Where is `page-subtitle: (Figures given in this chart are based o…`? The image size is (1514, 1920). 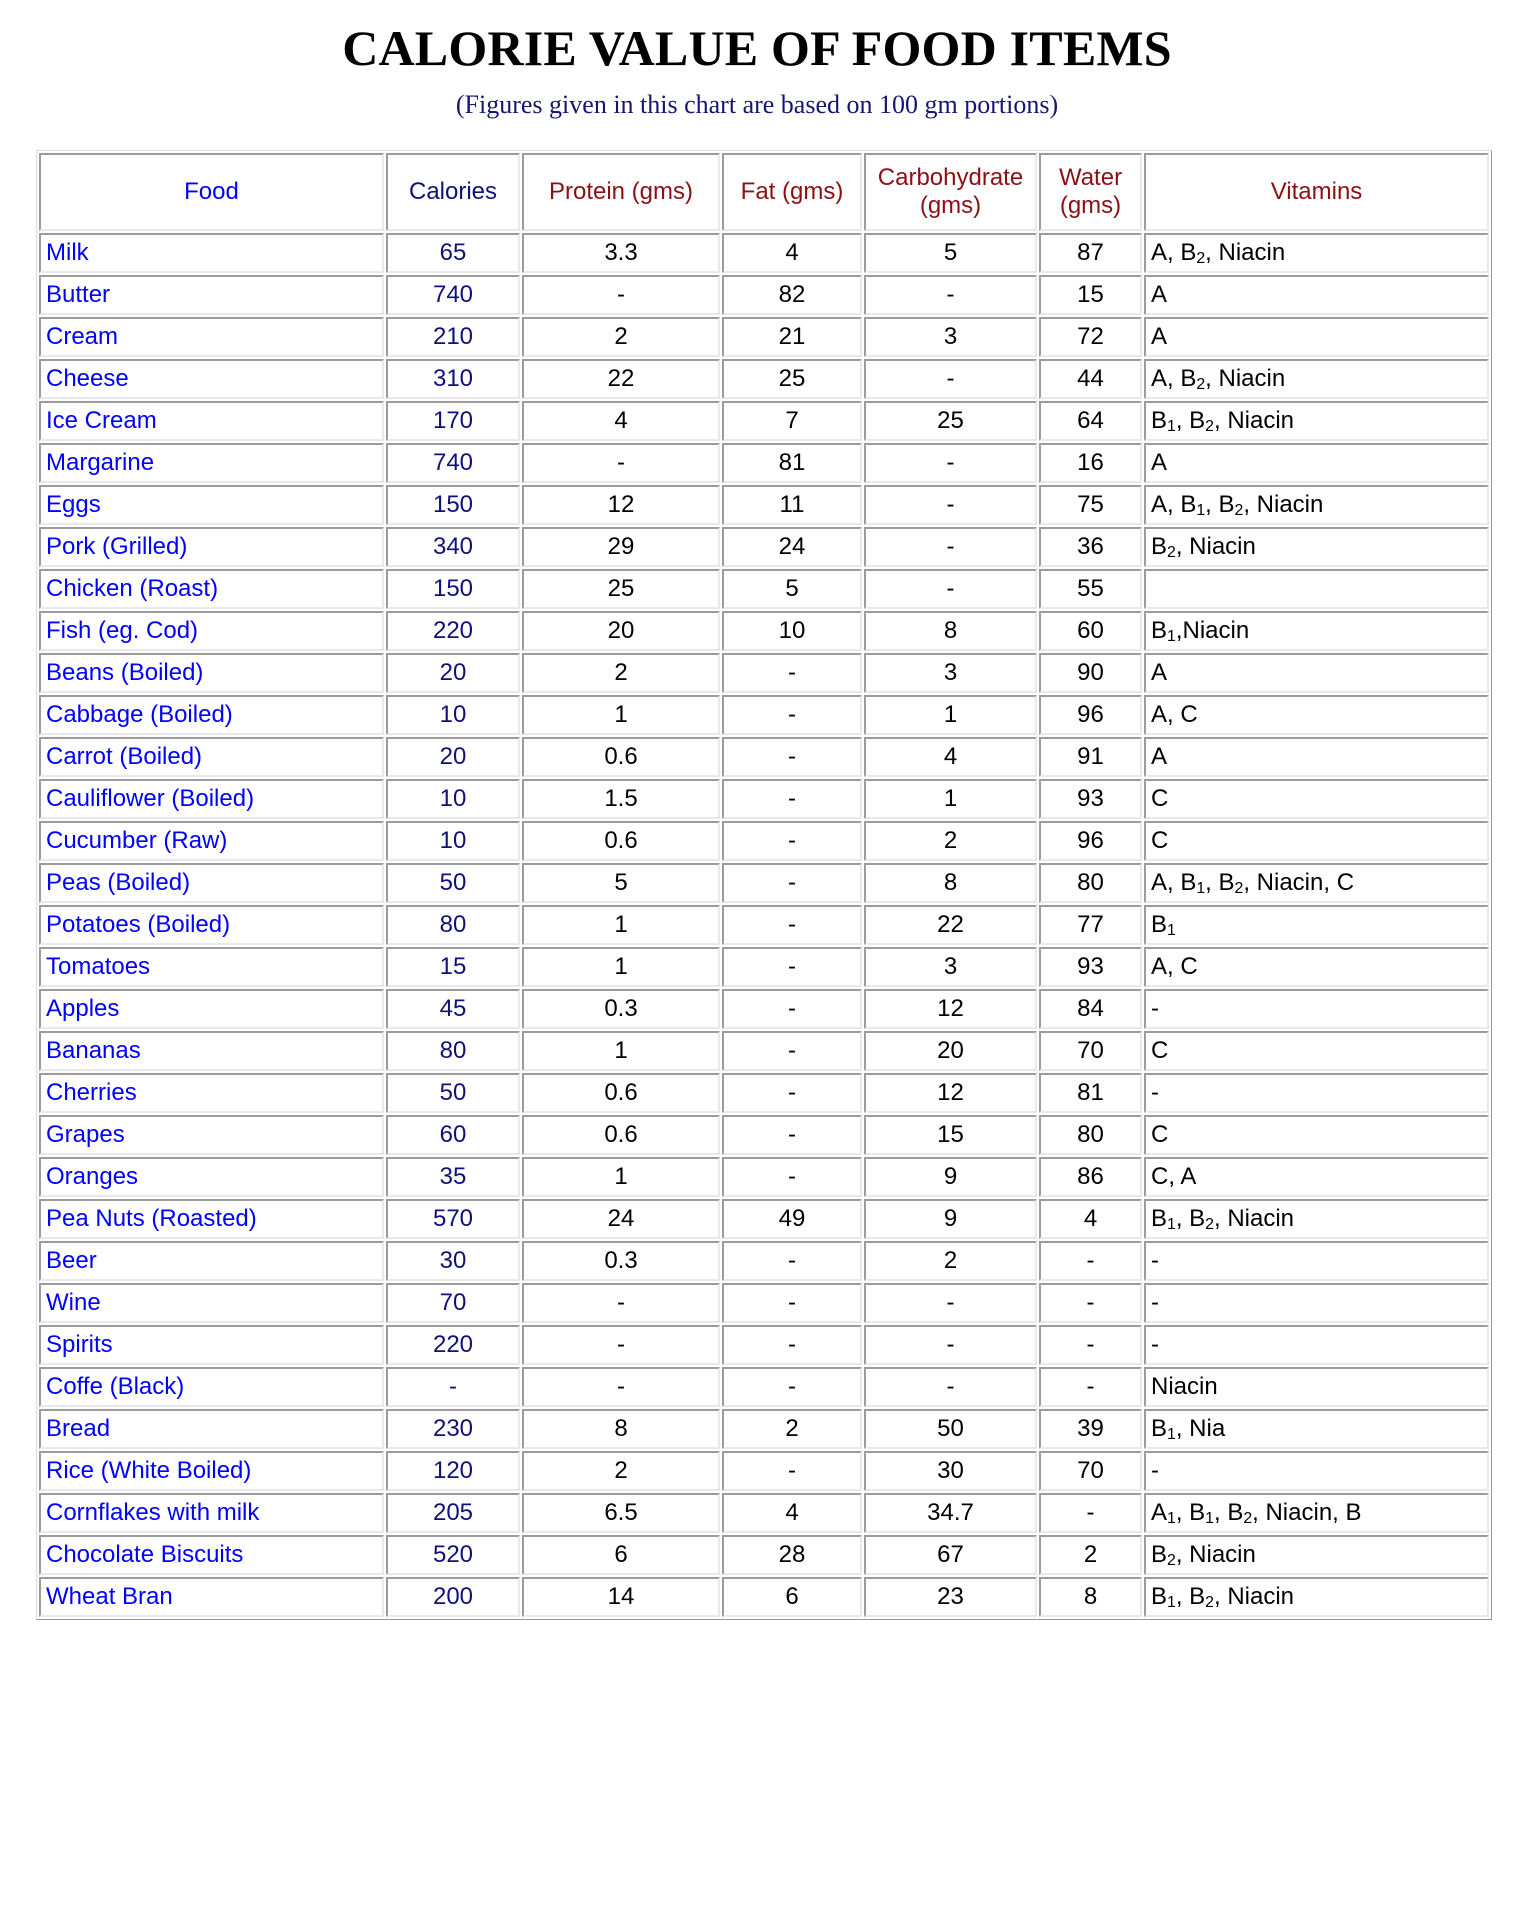 page-subtitle: (Figures given in this chart are based o… is located at coordinates (757, 104).